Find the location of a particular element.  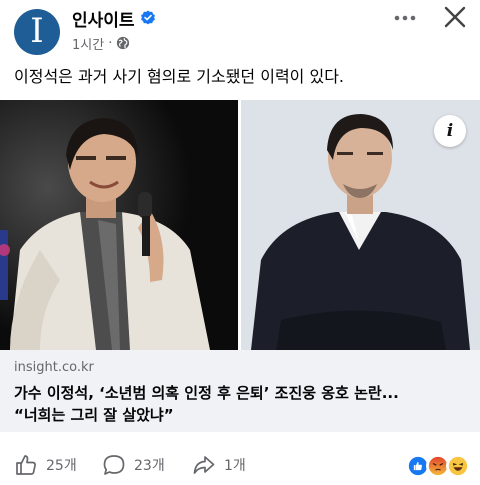

page-avatar: I is located at coordinates (37, 32).